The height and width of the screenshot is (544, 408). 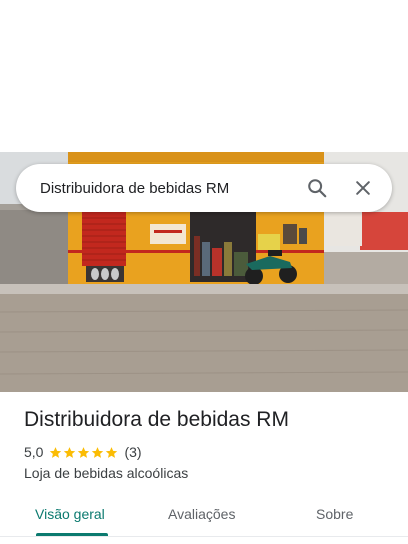 I want to click on close-icon, so click(x=363, y=188).